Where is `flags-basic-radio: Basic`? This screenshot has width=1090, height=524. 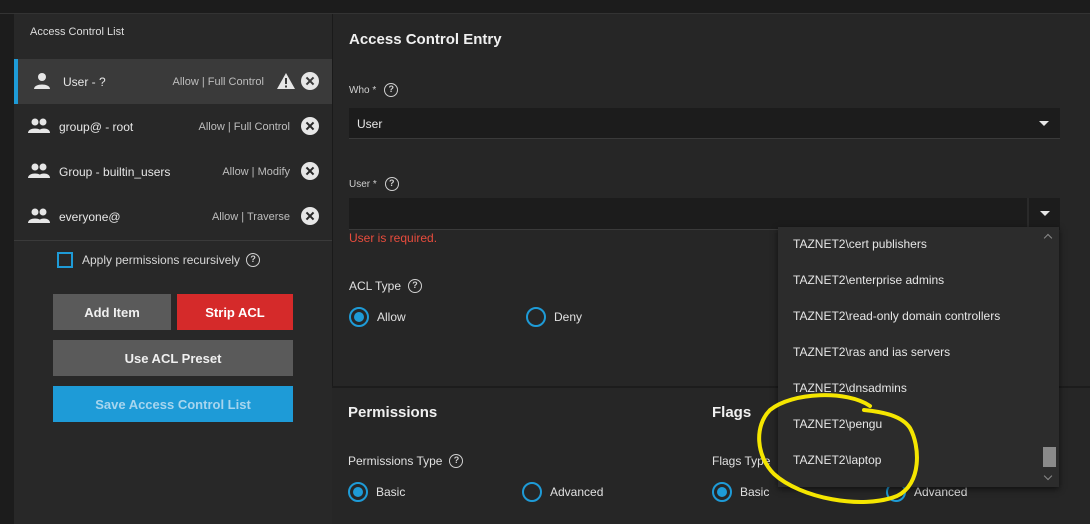 flags-basic-radio: Basic is located at coordinates (740, 492).